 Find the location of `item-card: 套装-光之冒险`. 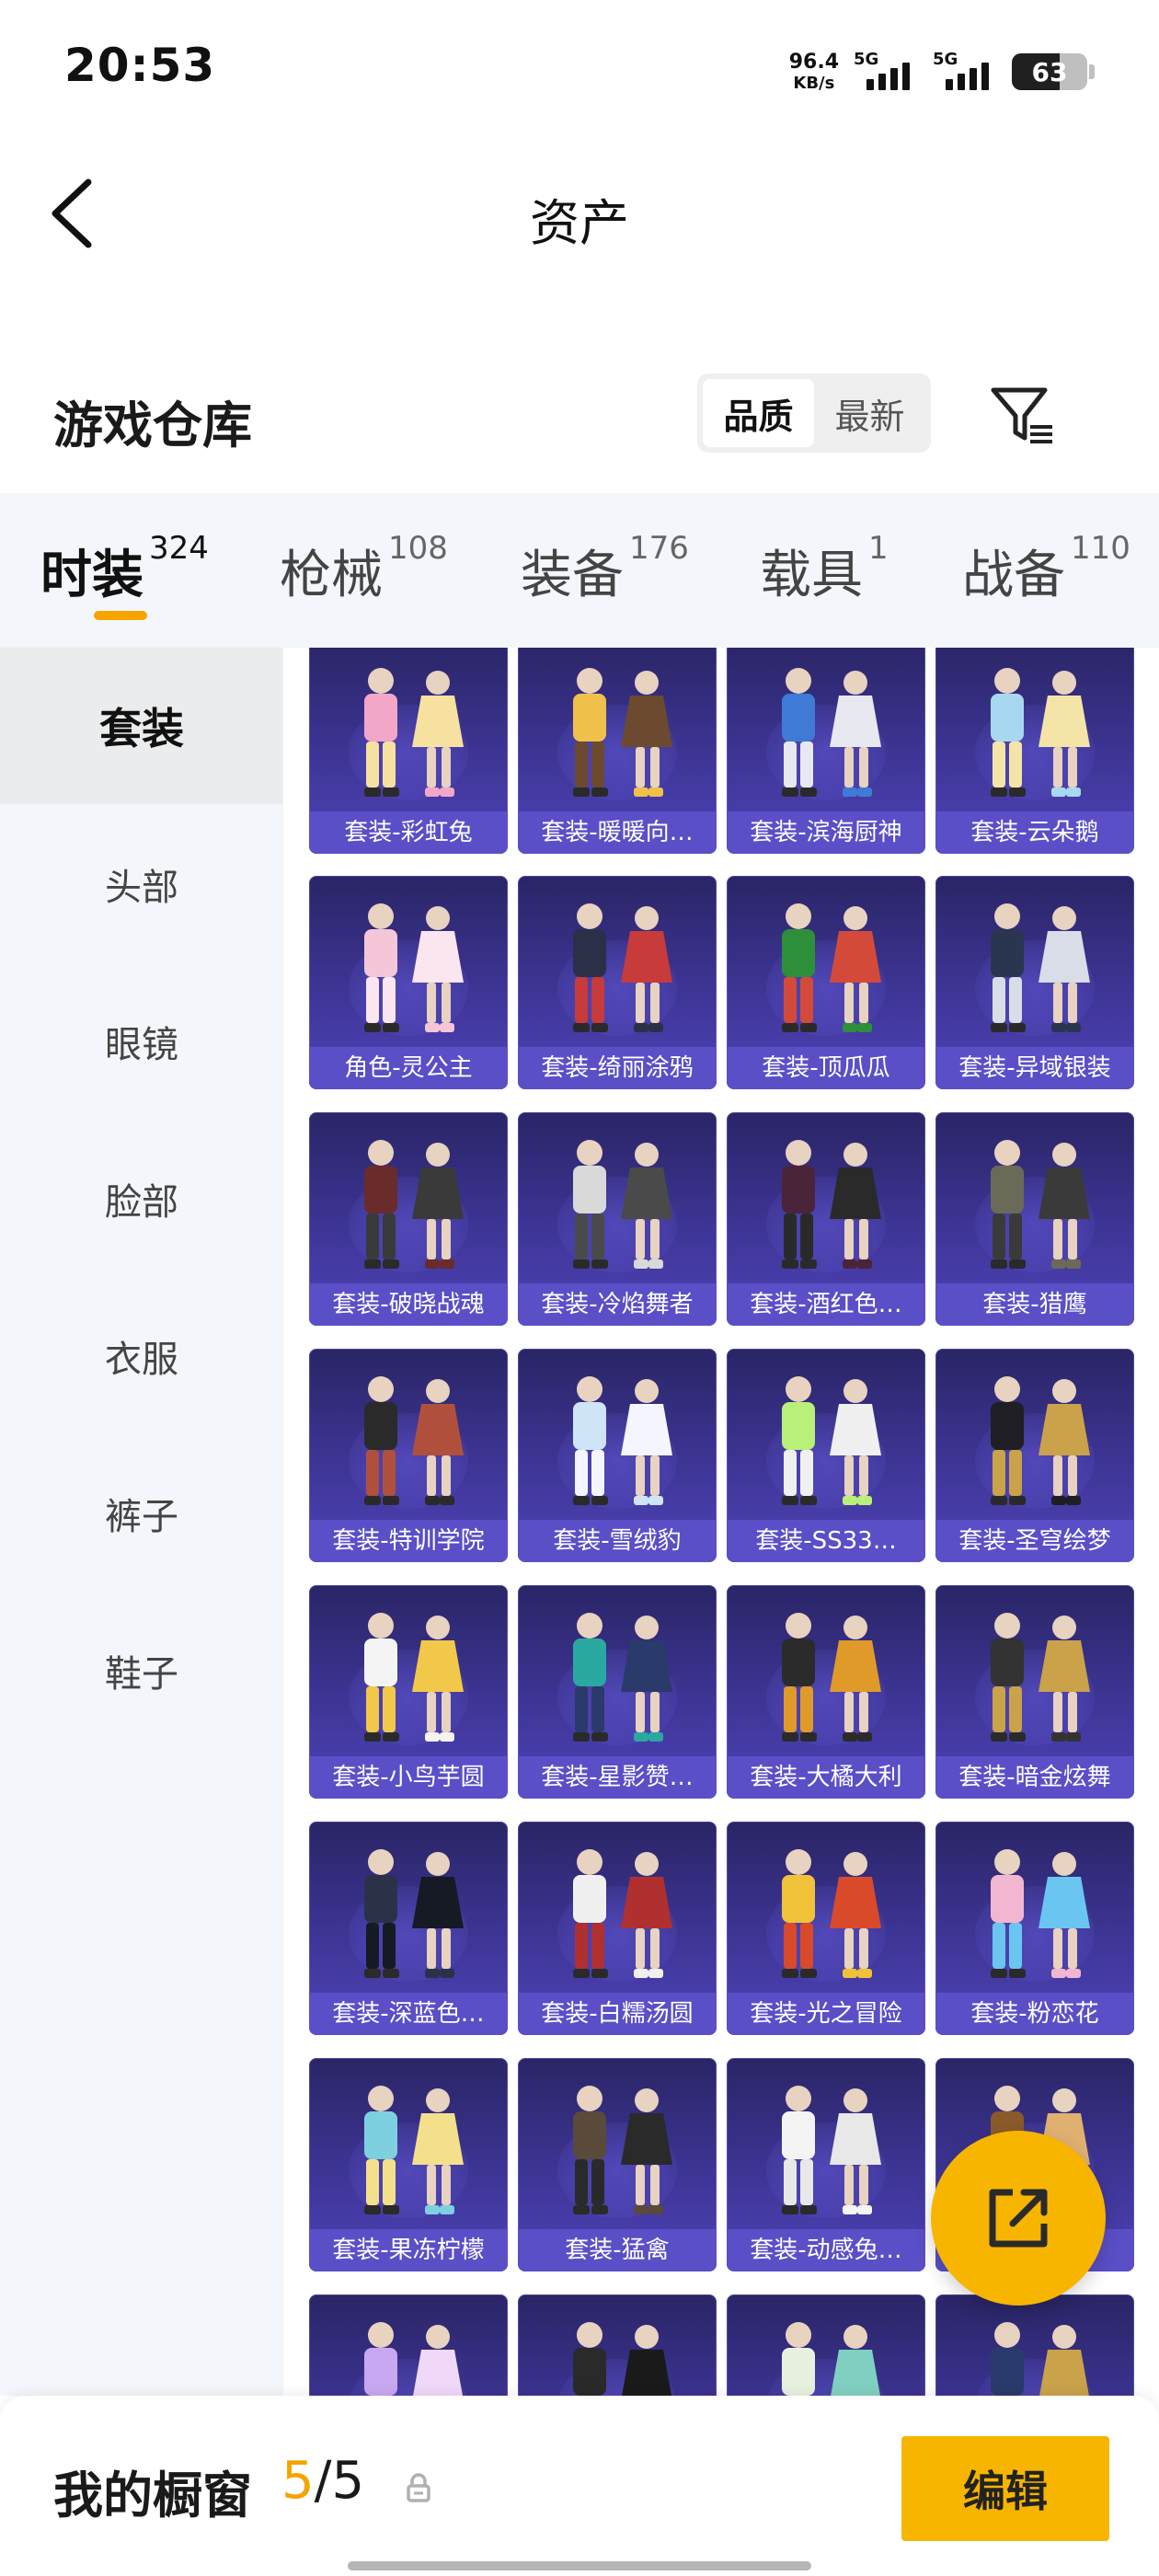

item-card: 套装-光之冒险 is located at coordinates (826, 1928).